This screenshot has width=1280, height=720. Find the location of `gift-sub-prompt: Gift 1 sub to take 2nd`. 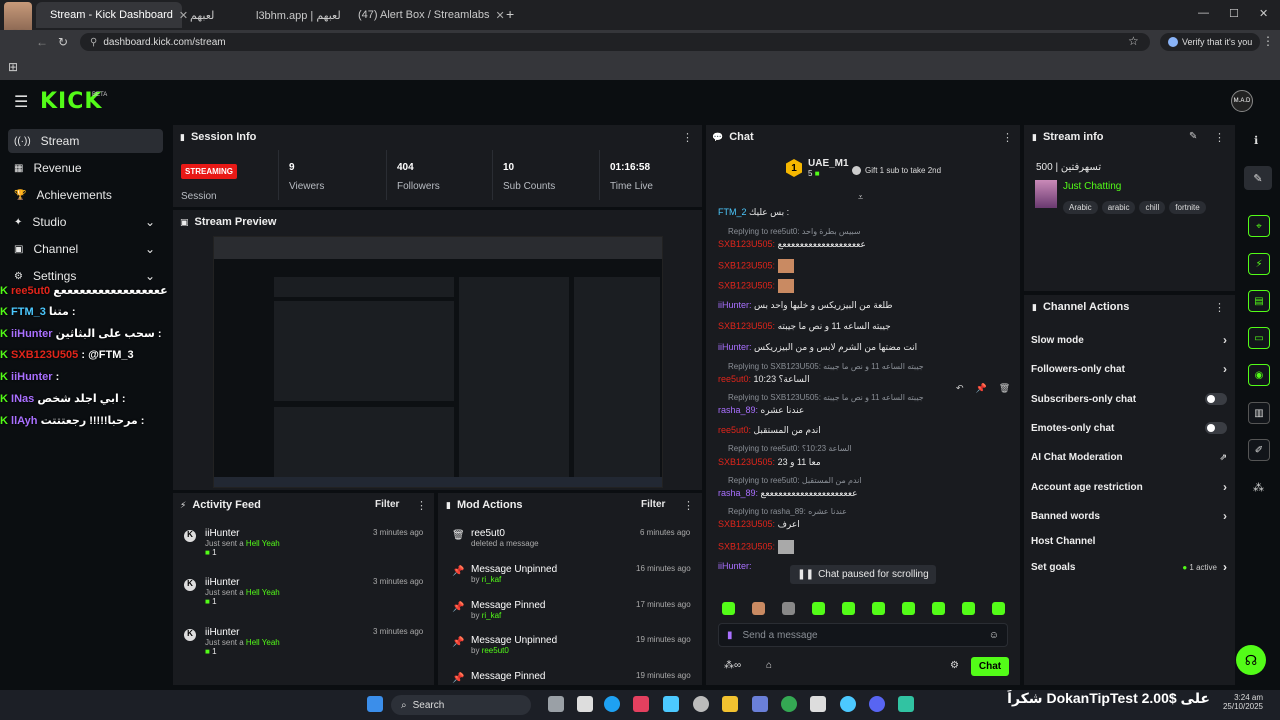

gift-sub-prompt: Gift 1 sub to take 2nd is located at coordinates (896, 170).